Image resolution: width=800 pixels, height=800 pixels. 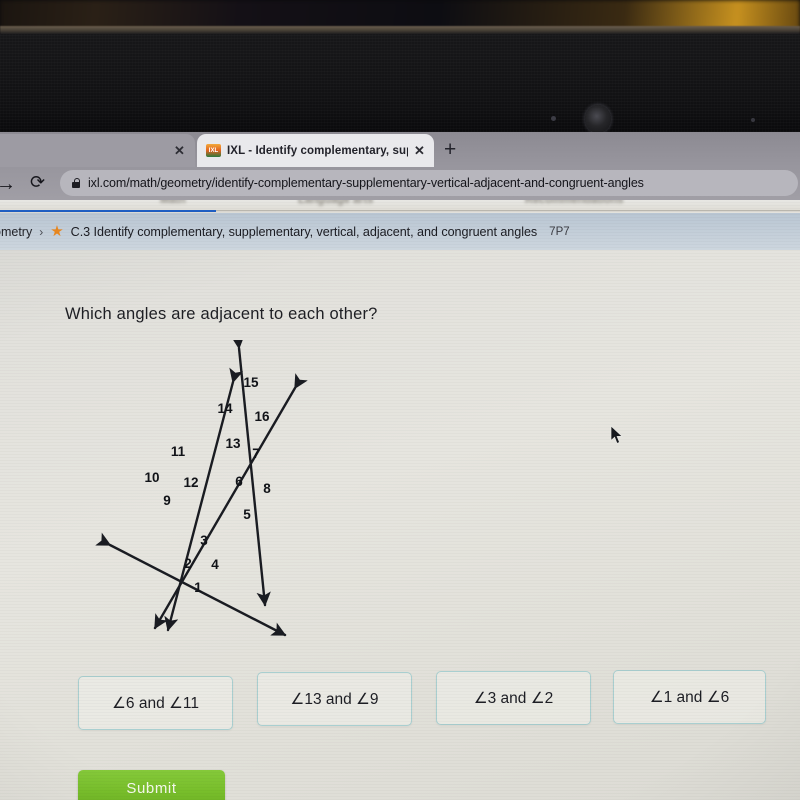 I want to click on webcam-icon, so click(x=598, y=119).